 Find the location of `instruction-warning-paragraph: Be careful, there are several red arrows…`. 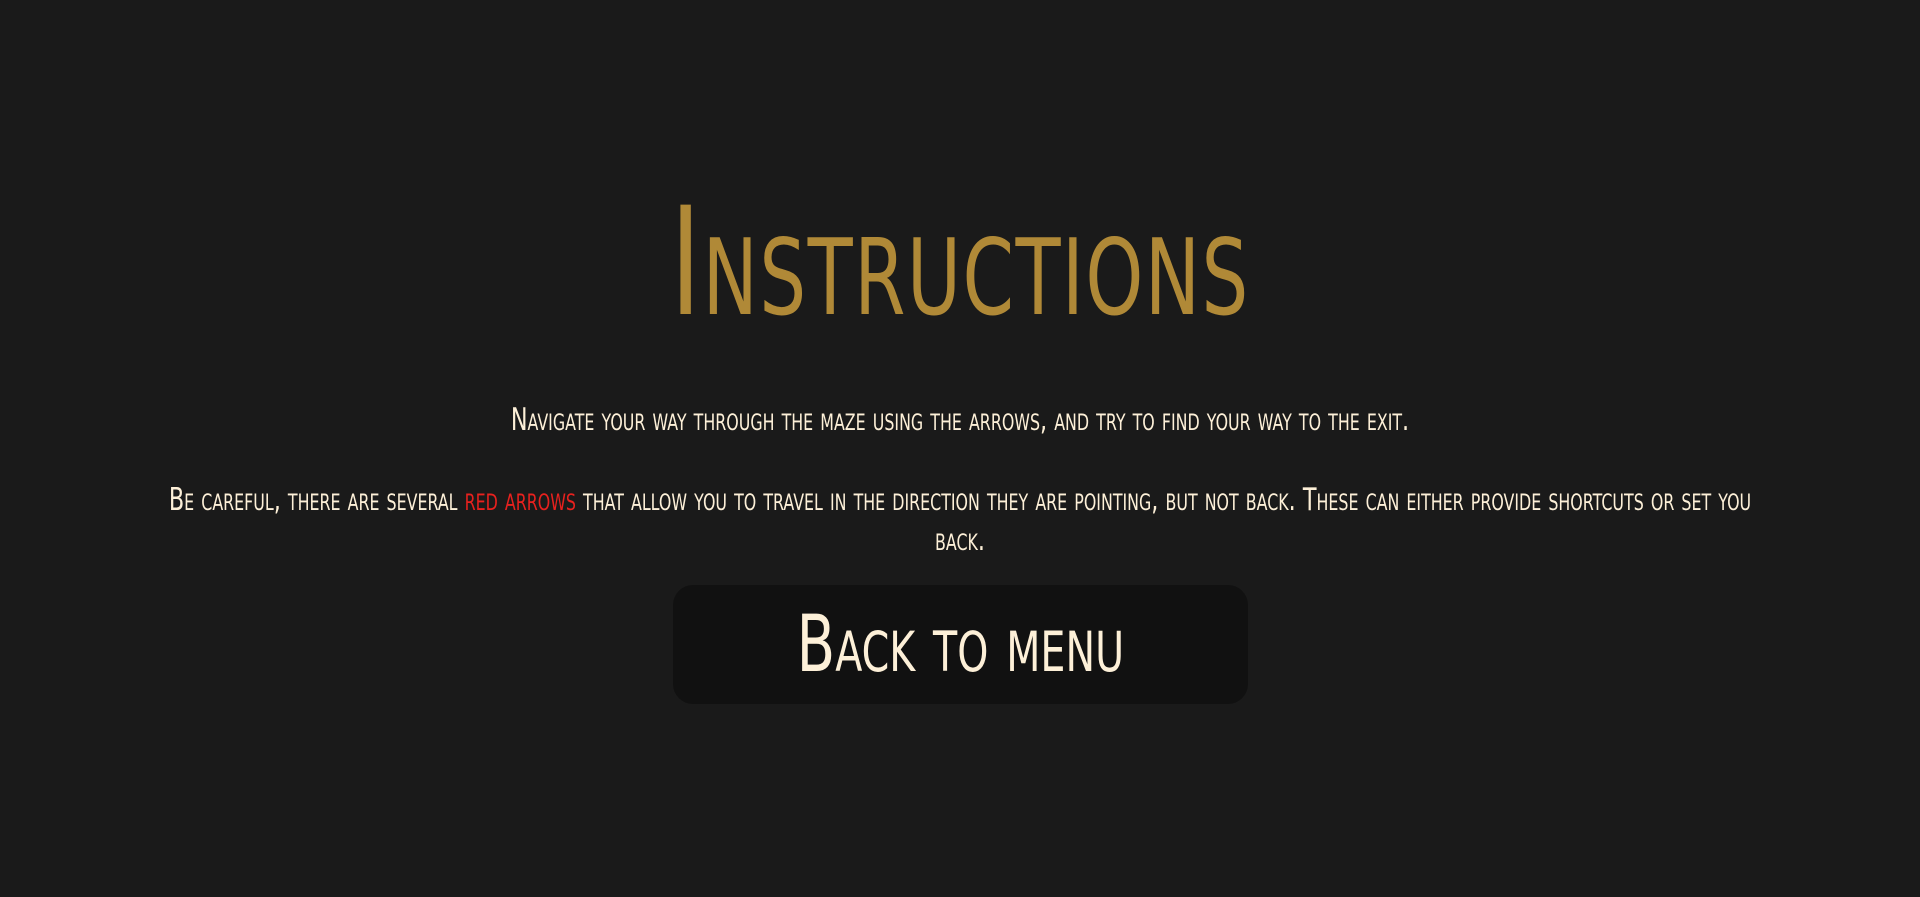

instruction-warning-paragraph: Be careful, there are several red arrows… is located at coordinates (960, 520).